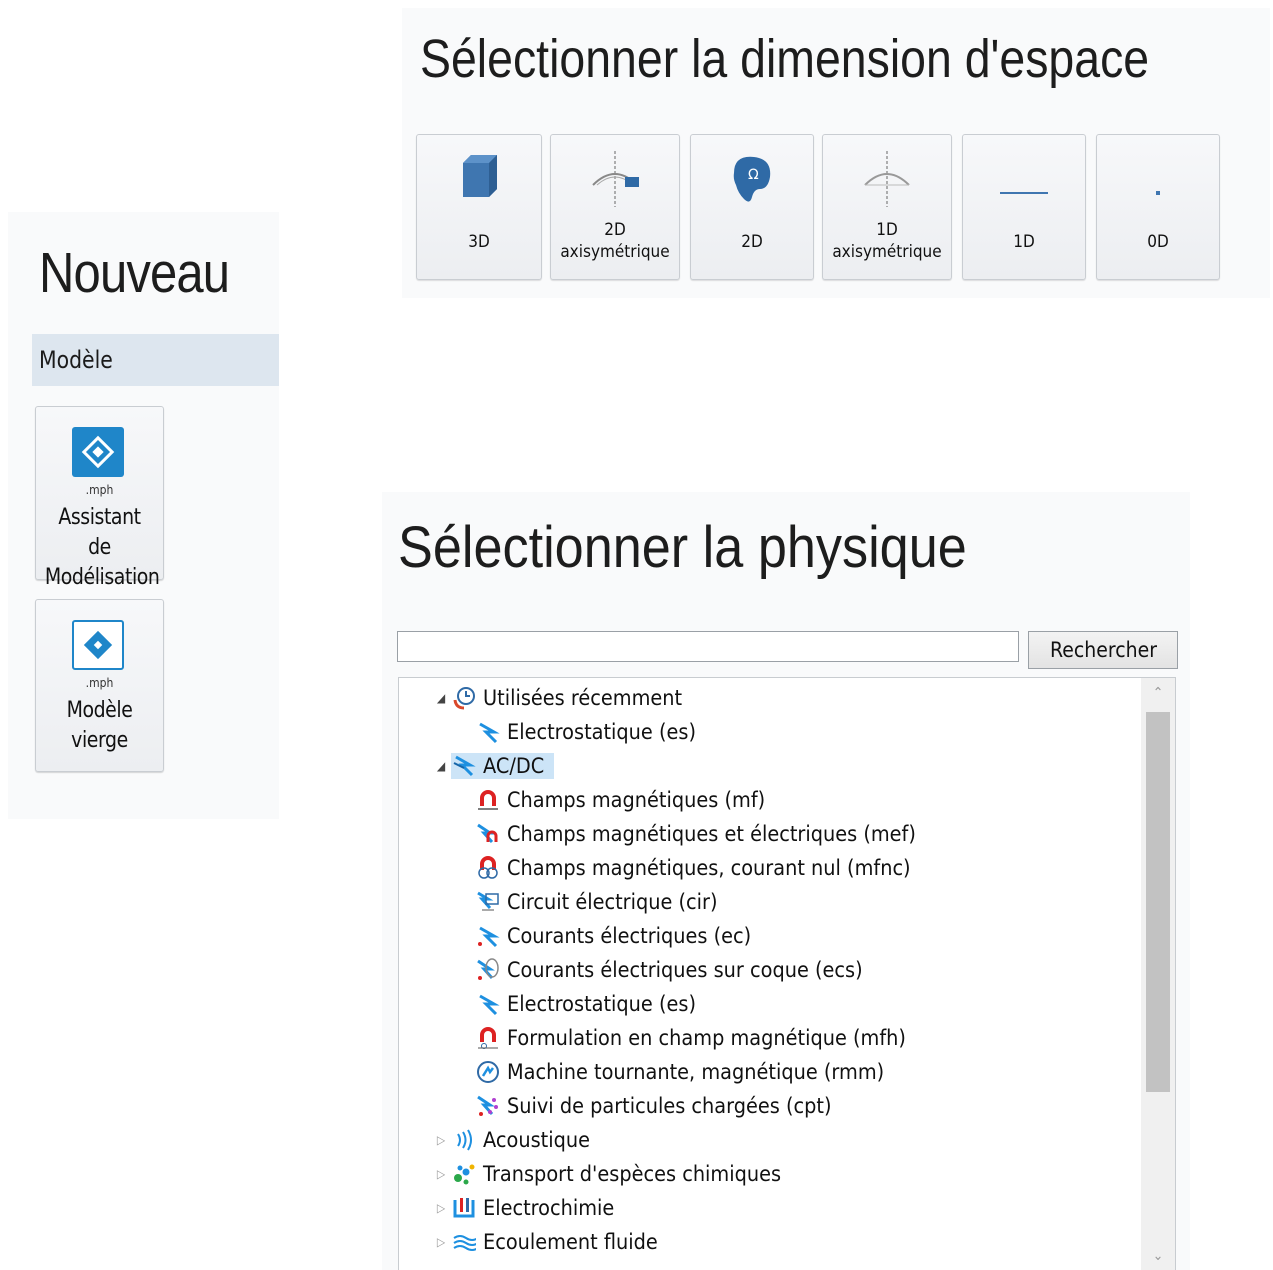 This screenshot has height=1270, width=1273. I want to click on dimension-0d-button: 0D, so click(1158, 207).